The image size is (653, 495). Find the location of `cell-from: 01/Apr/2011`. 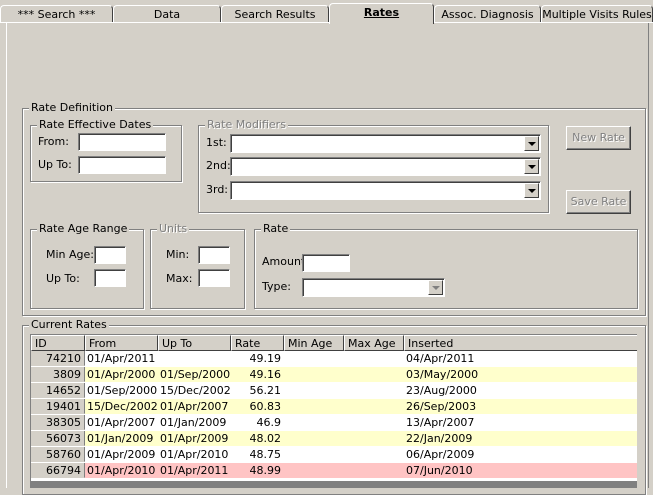

cell-from: 01/Apr/2011 is located at coordinates (121, 358).